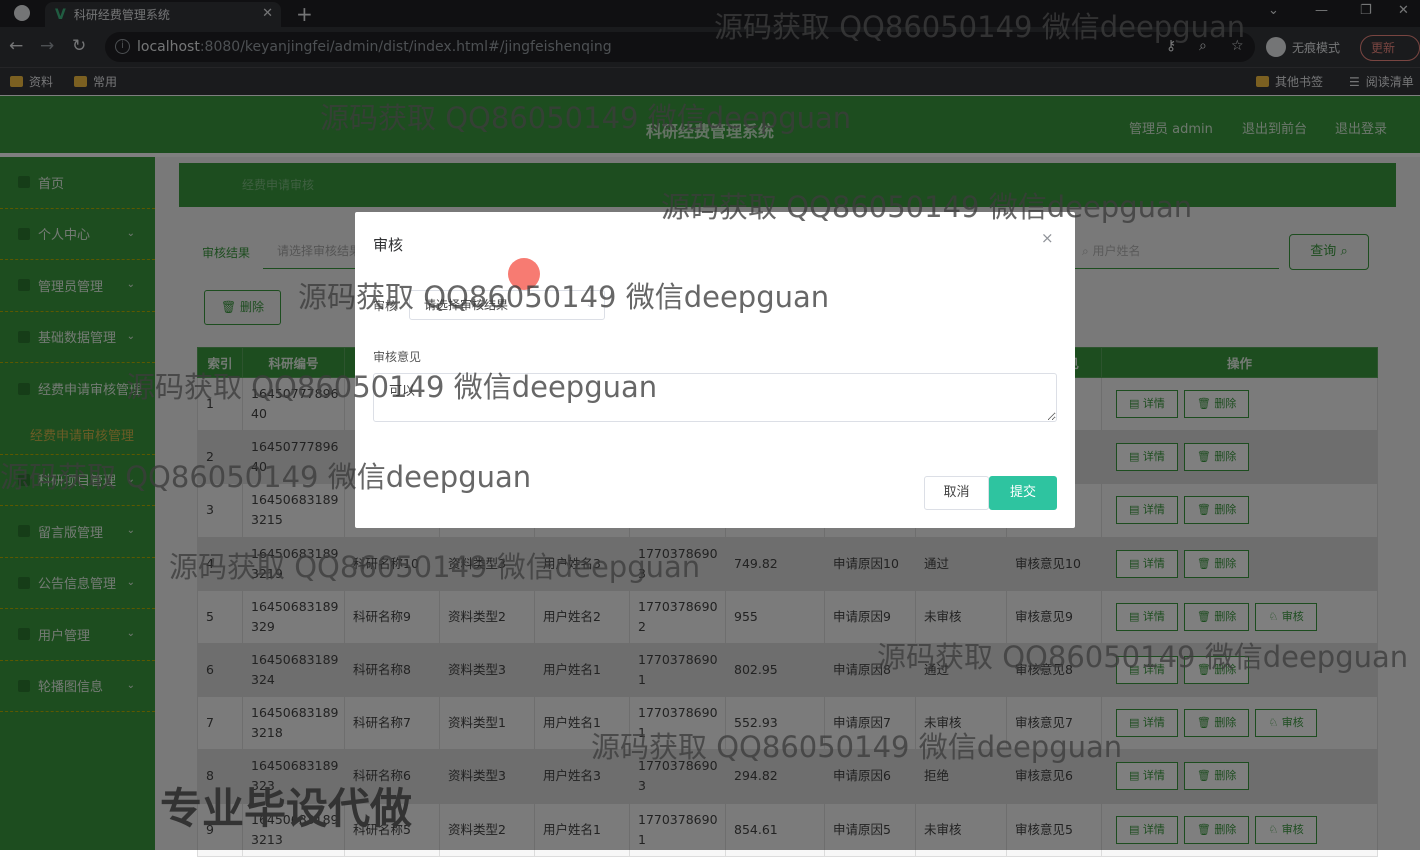 The width and height of the screenshot is (1420, 857). What do you see at coordinates (388, 245) in the screenshot?
I see `dialog-title: 审核` at bounding box center [388, 245].